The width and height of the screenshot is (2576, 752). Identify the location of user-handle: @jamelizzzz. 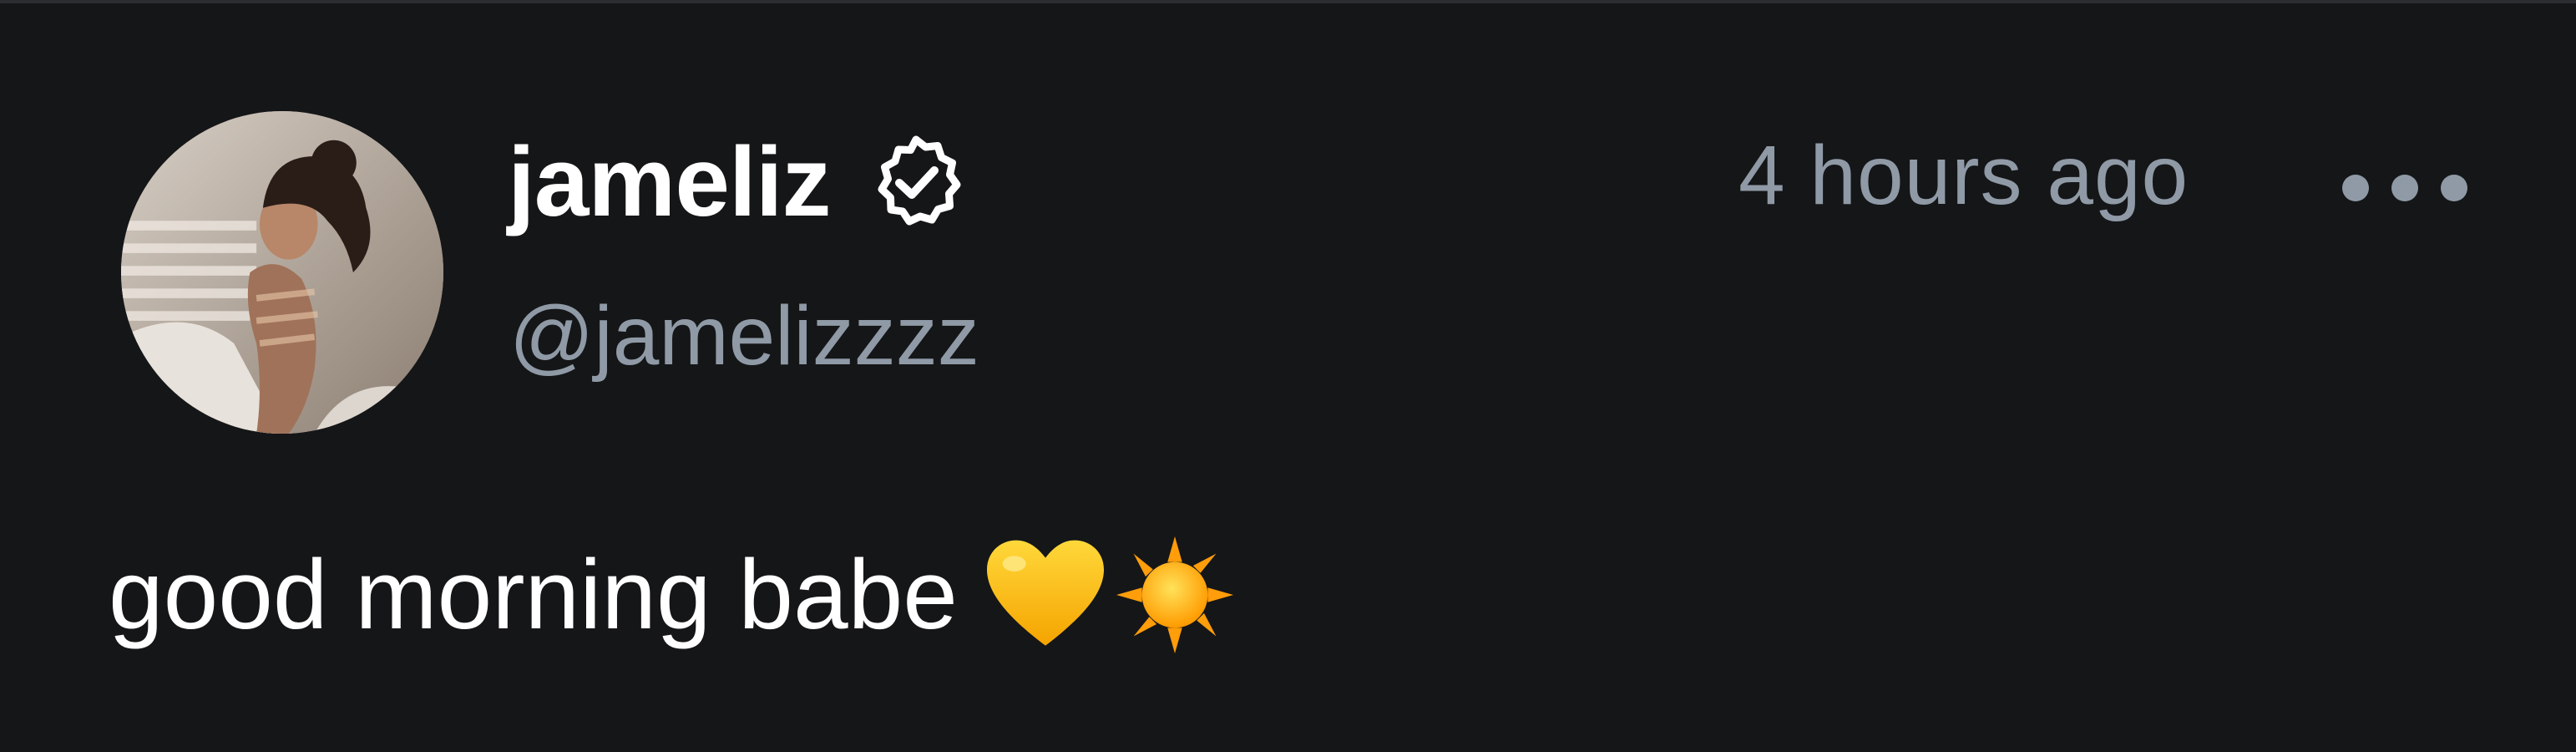
(744, 336).